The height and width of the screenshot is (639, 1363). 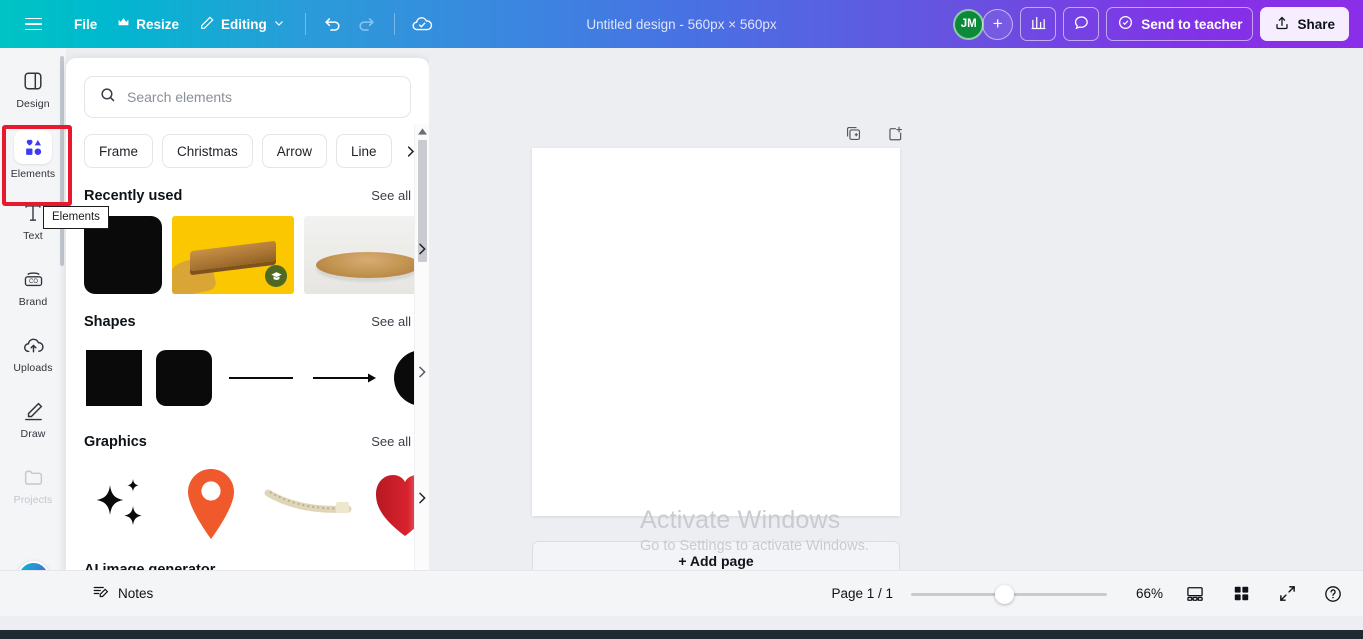 What do you see at coordinates (1038, 24) in the screenshot?
I see `insights-button` at bounding box center [1038, 24].